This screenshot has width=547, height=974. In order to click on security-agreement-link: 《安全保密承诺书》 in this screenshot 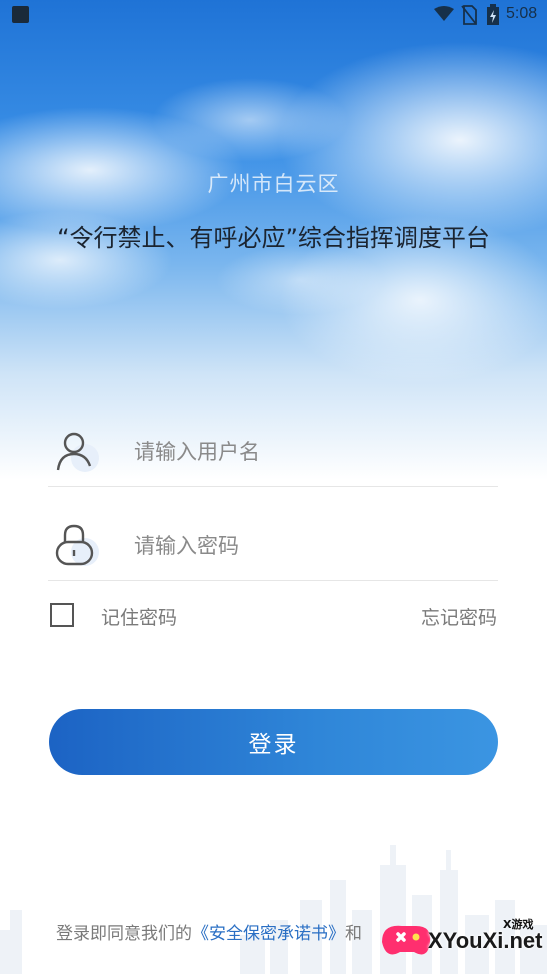, I will do `click(268, 934)`.